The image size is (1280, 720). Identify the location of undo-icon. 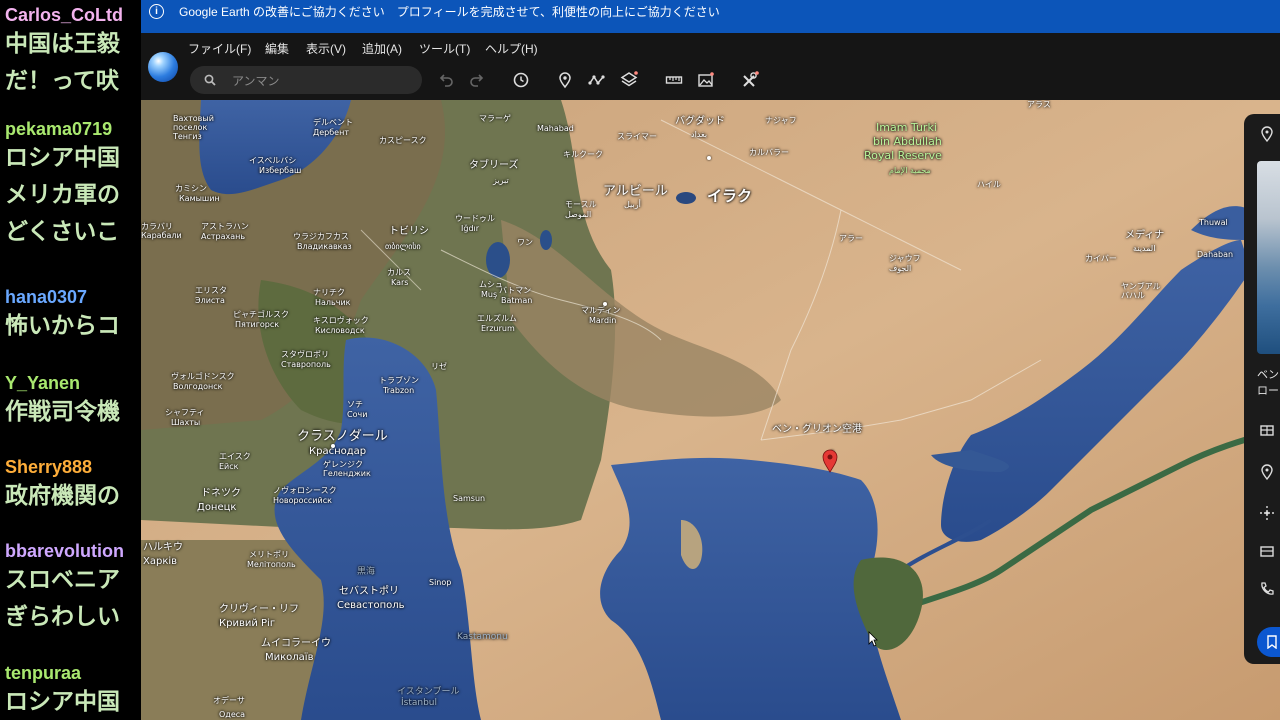
(446, 80).